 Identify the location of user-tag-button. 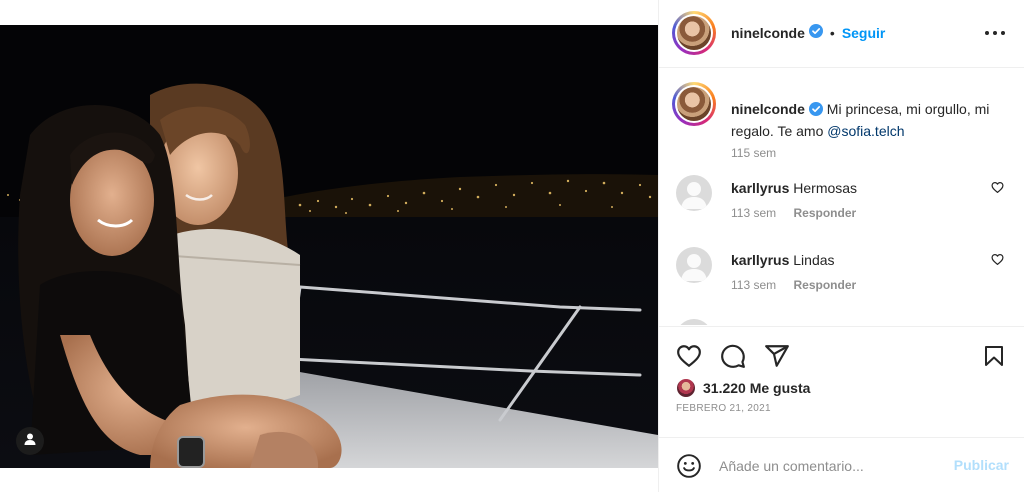
(30, 441).